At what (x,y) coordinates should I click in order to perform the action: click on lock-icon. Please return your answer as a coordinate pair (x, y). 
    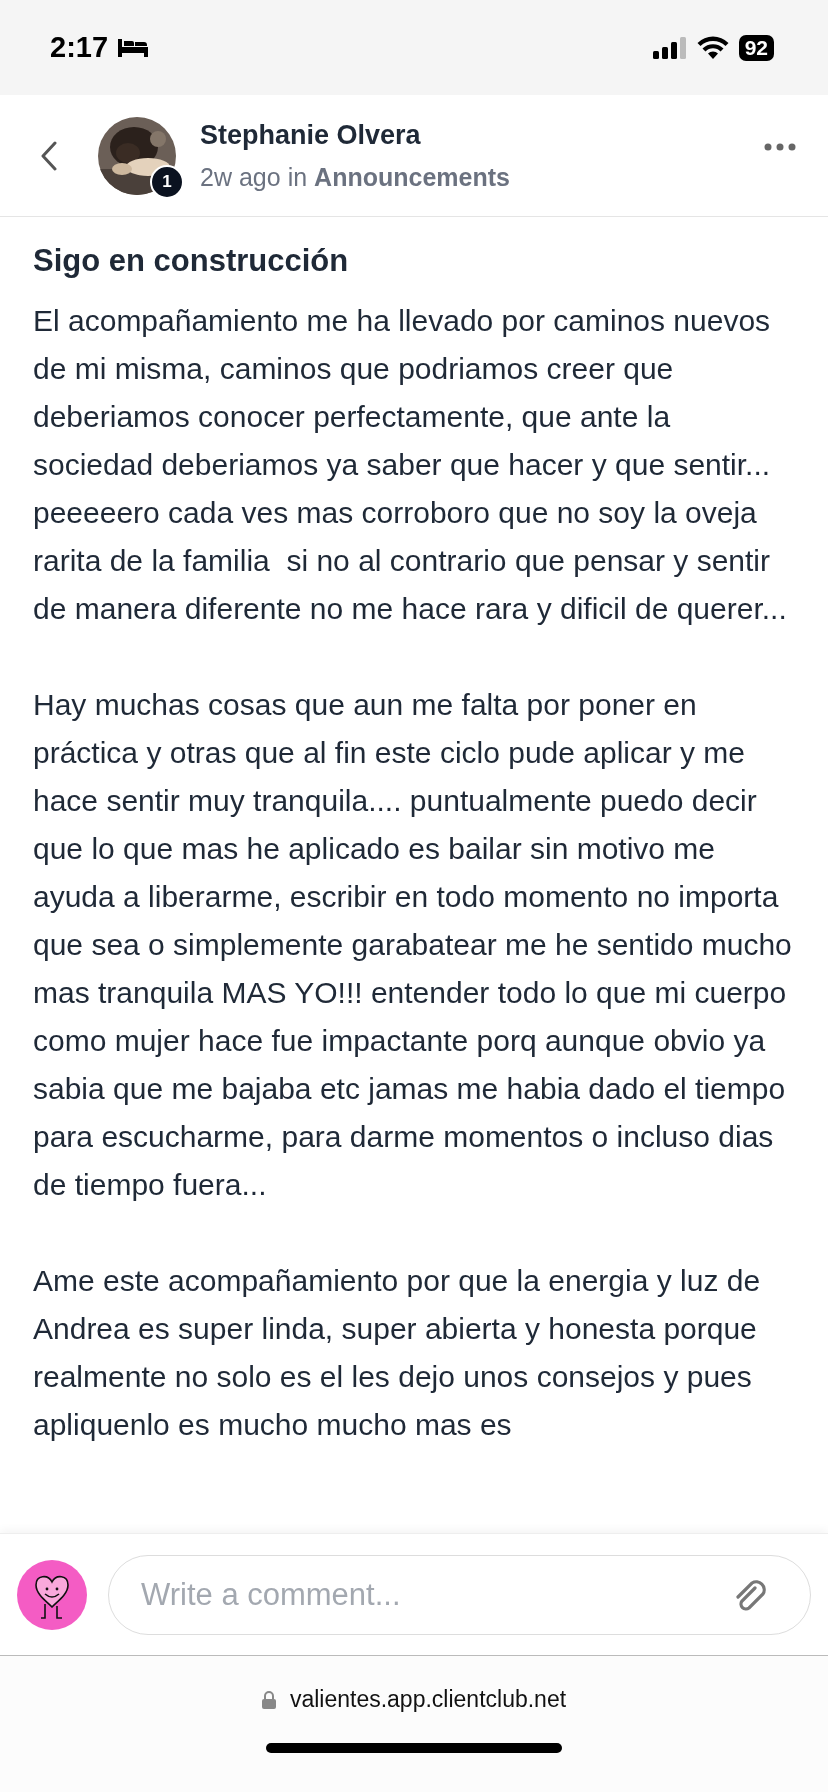
    Looking at the image, I should click on (268, 1699).